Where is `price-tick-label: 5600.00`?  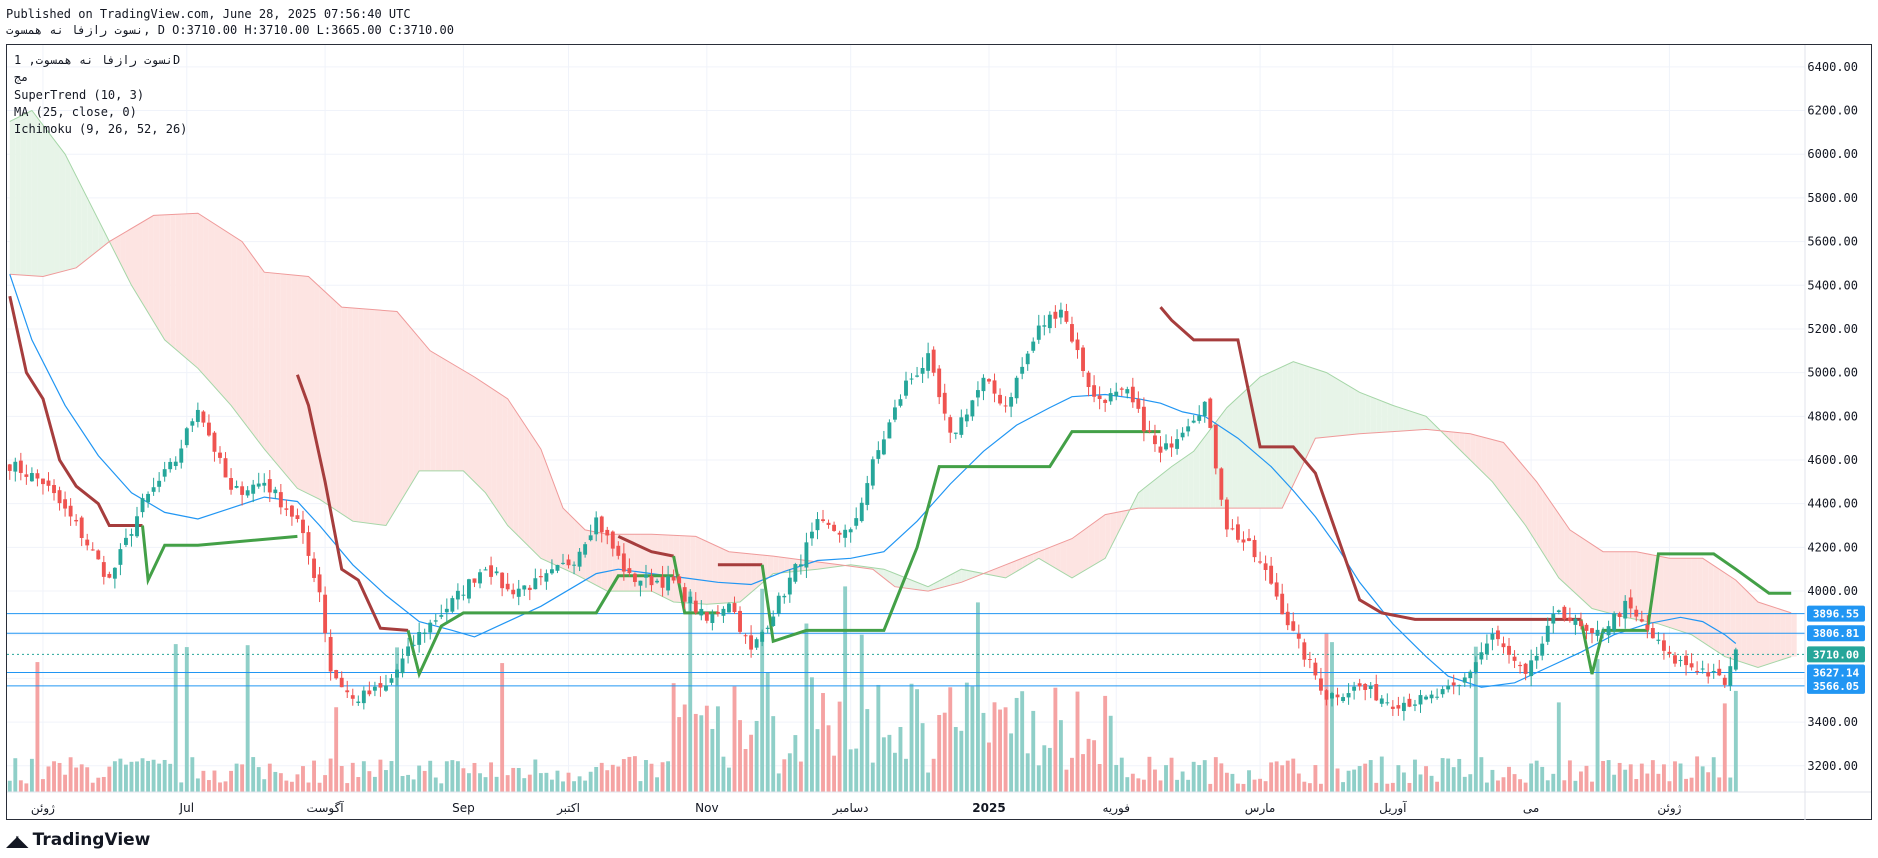
price-tick-label: 5600.00 is located at coordinates (1832, 242).